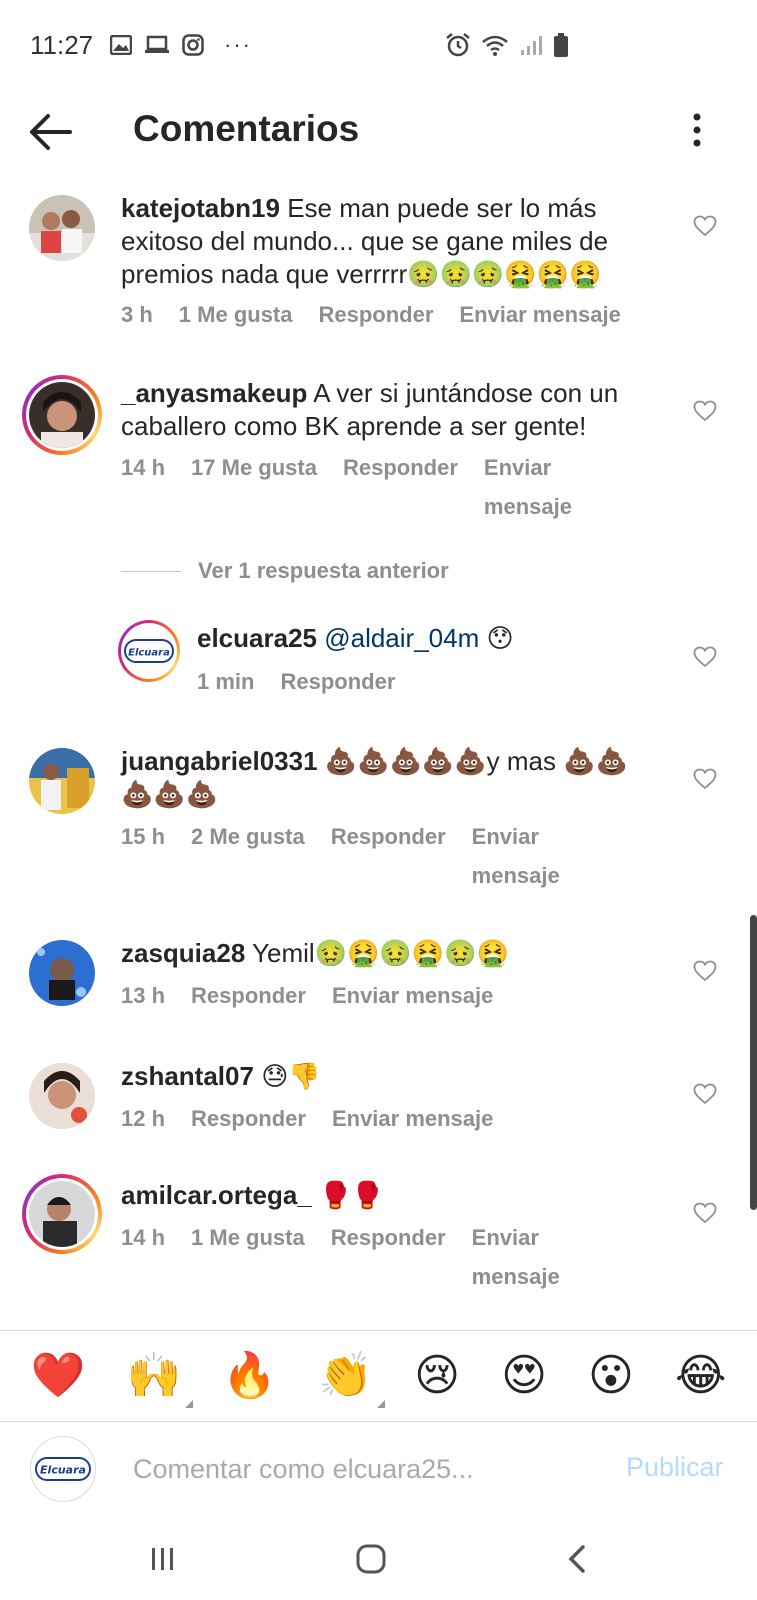 Image resolution: width=757 pixels, height=1600 pixels. I want to click on emoji-crying-button: 😢, so click(437, 1376).